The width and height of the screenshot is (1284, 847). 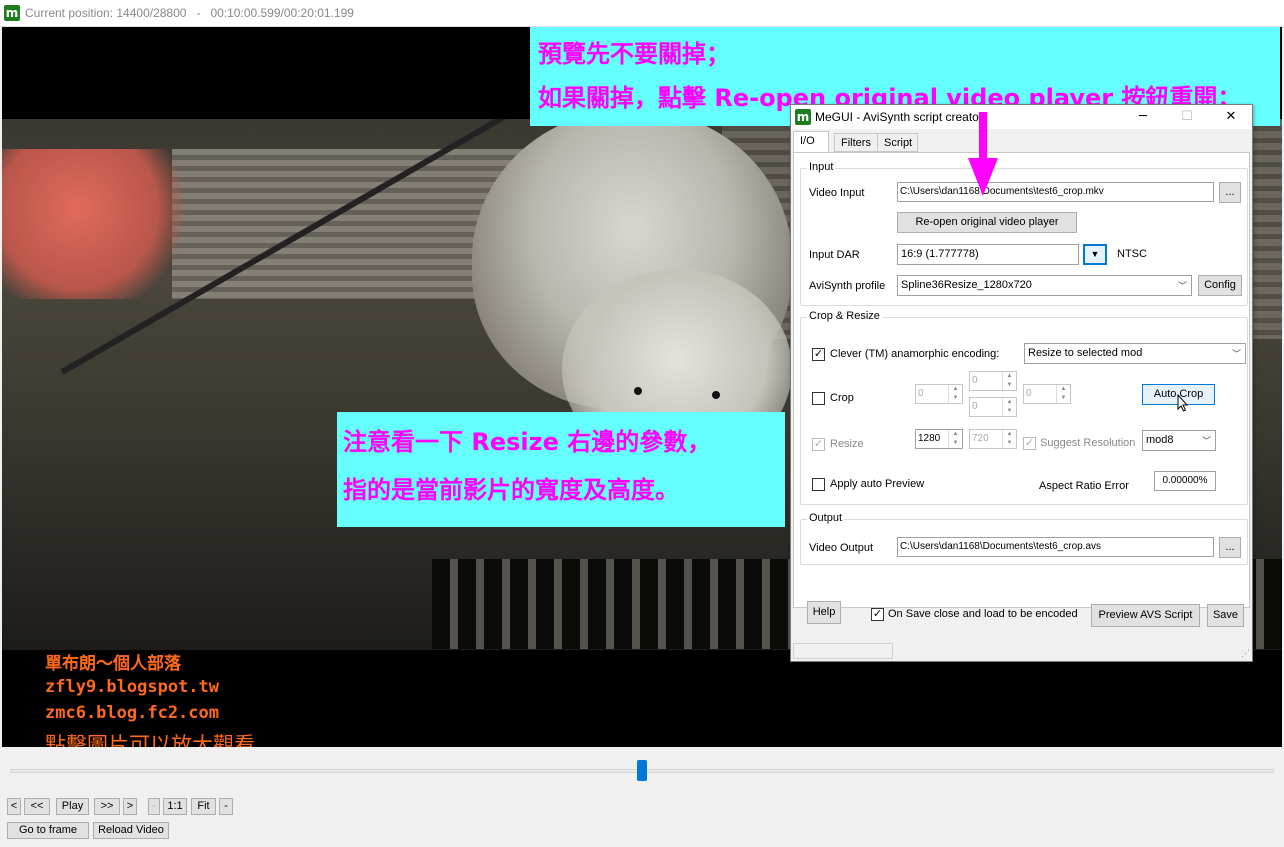 I want to click on video-input-label: Video Input, so click(x=837, y=193).